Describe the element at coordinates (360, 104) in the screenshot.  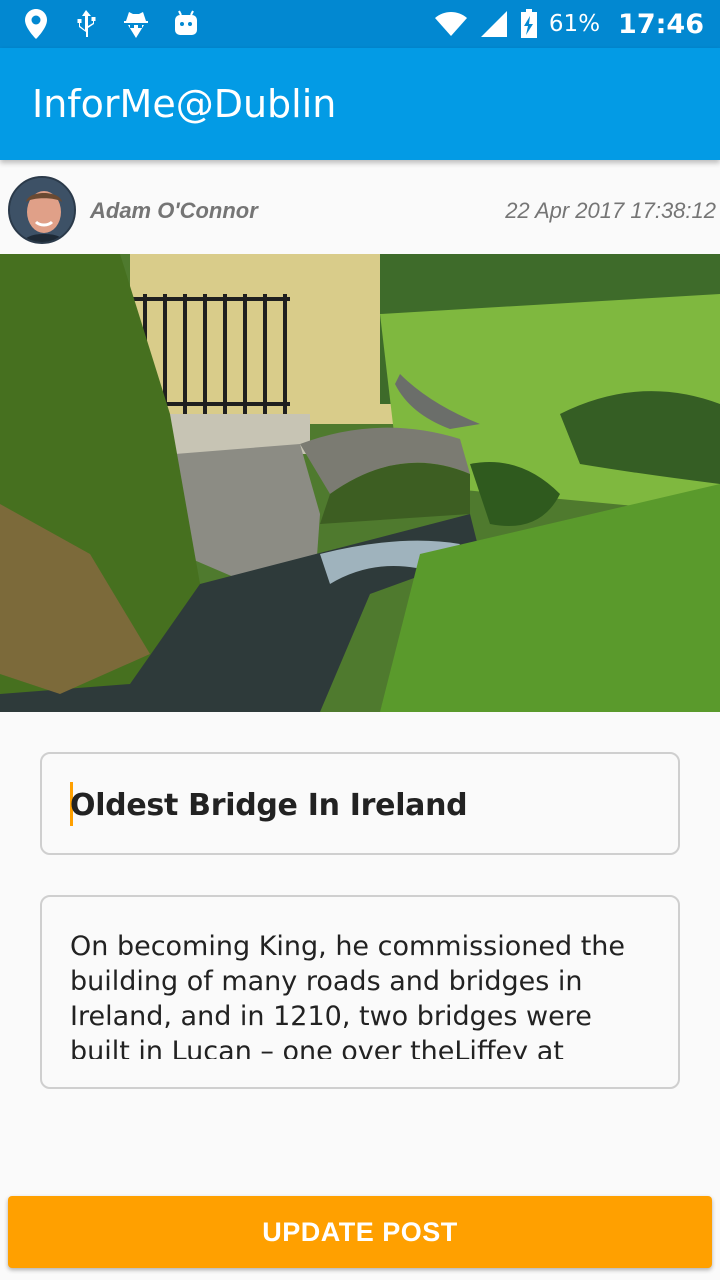
I see `app-bar: InforMe@Dublin` at that location.